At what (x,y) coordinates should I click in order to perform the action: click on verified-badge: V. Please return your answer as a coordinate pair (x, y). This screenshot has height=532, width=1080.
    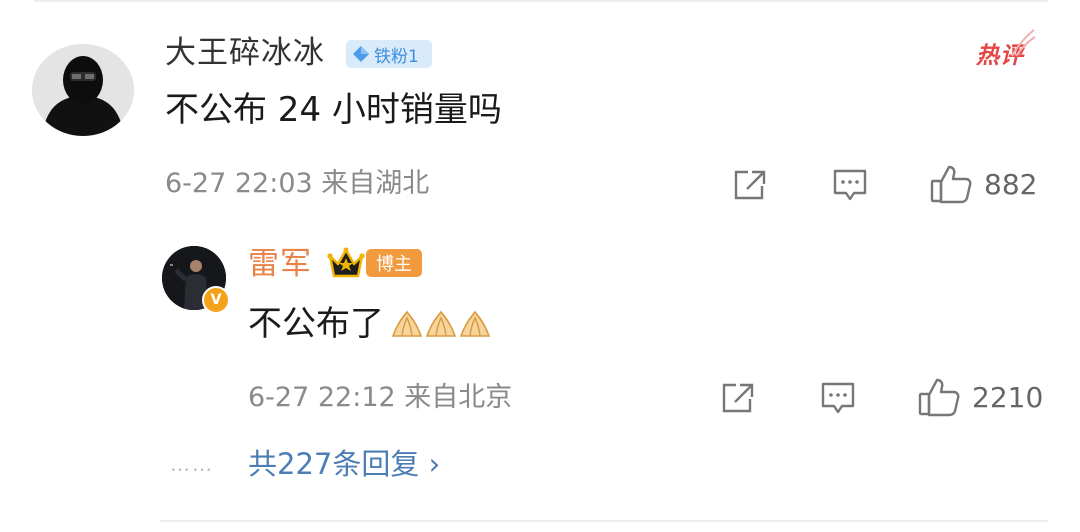
    Looking at the image, I should click on (216, 300).